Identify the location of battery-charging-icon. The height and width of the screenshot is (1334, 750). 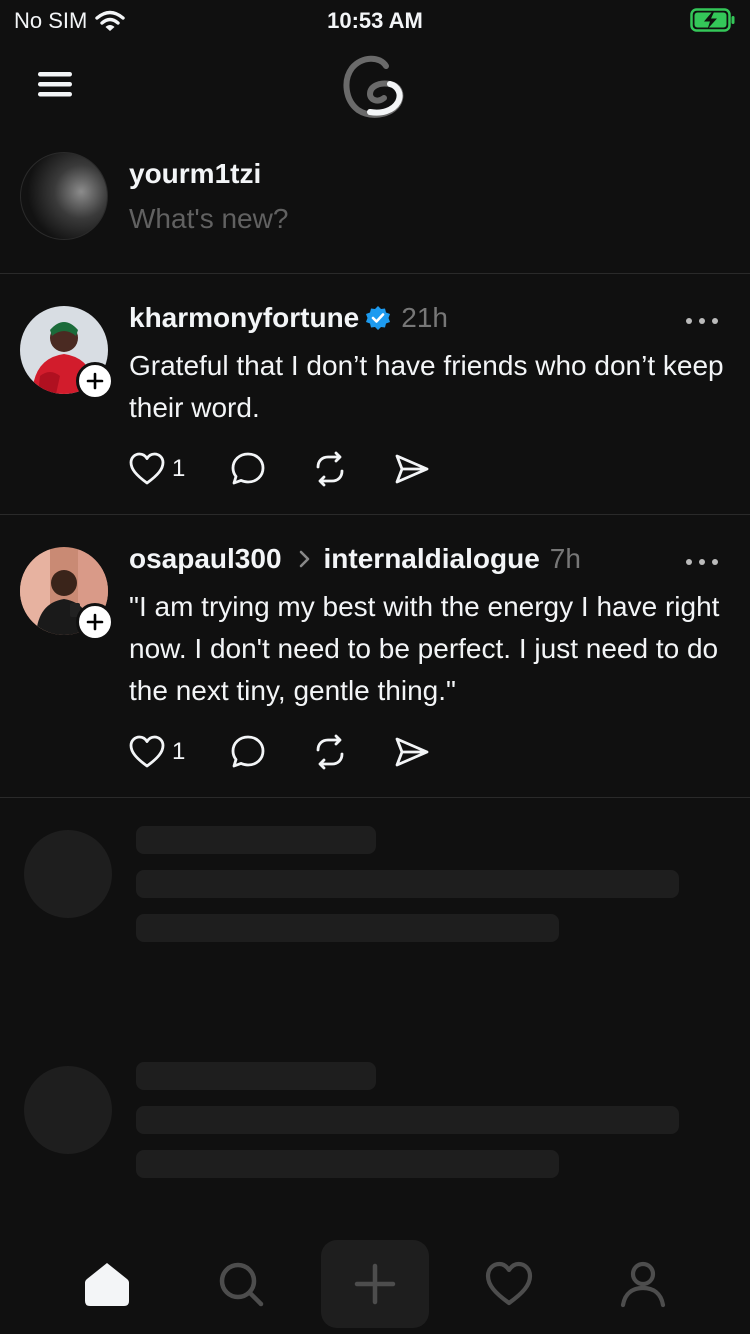
(712, 20).